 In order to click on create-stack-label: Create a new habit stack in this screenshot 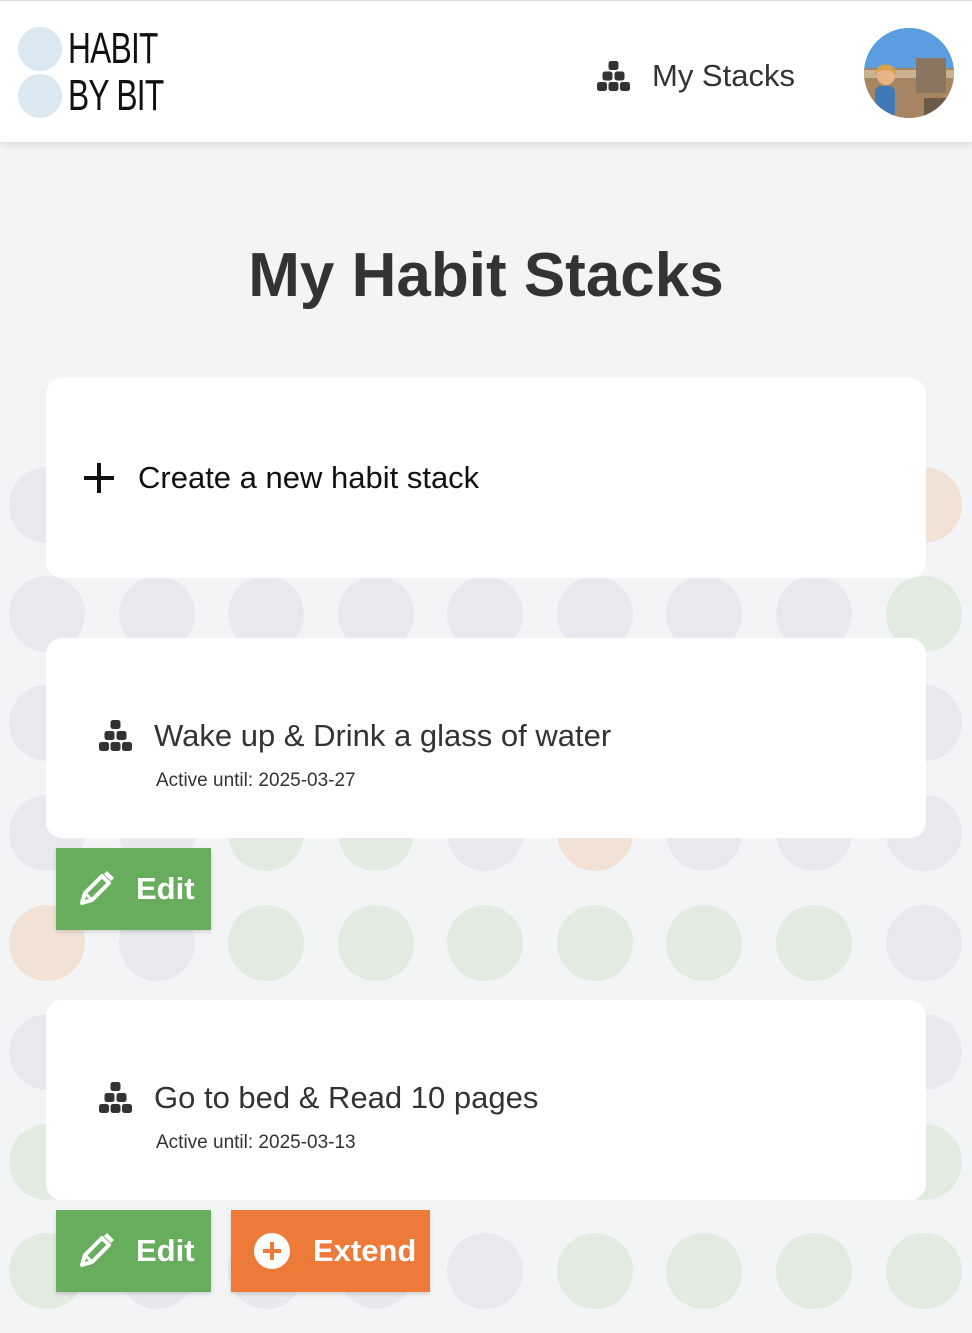, I will do `click(309, 477)`.